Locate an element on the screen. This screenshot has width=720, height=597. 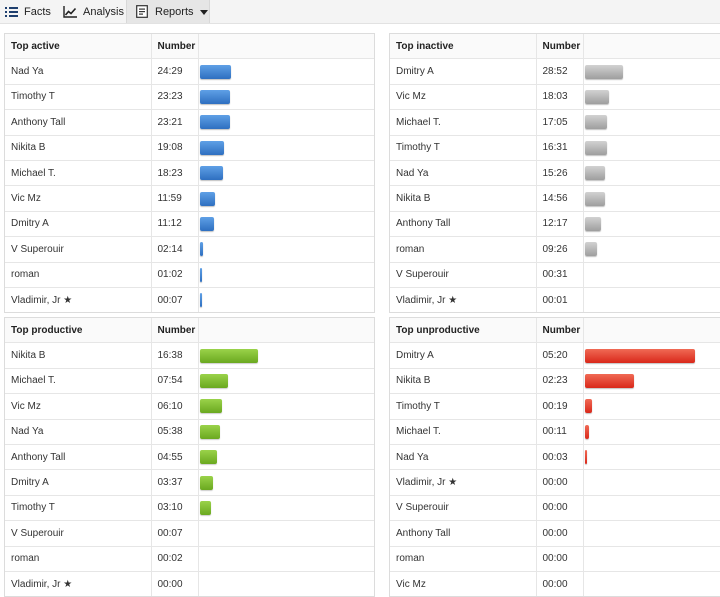
table-row: Nad Ya 24:29 is located at coordinates (189, 71).